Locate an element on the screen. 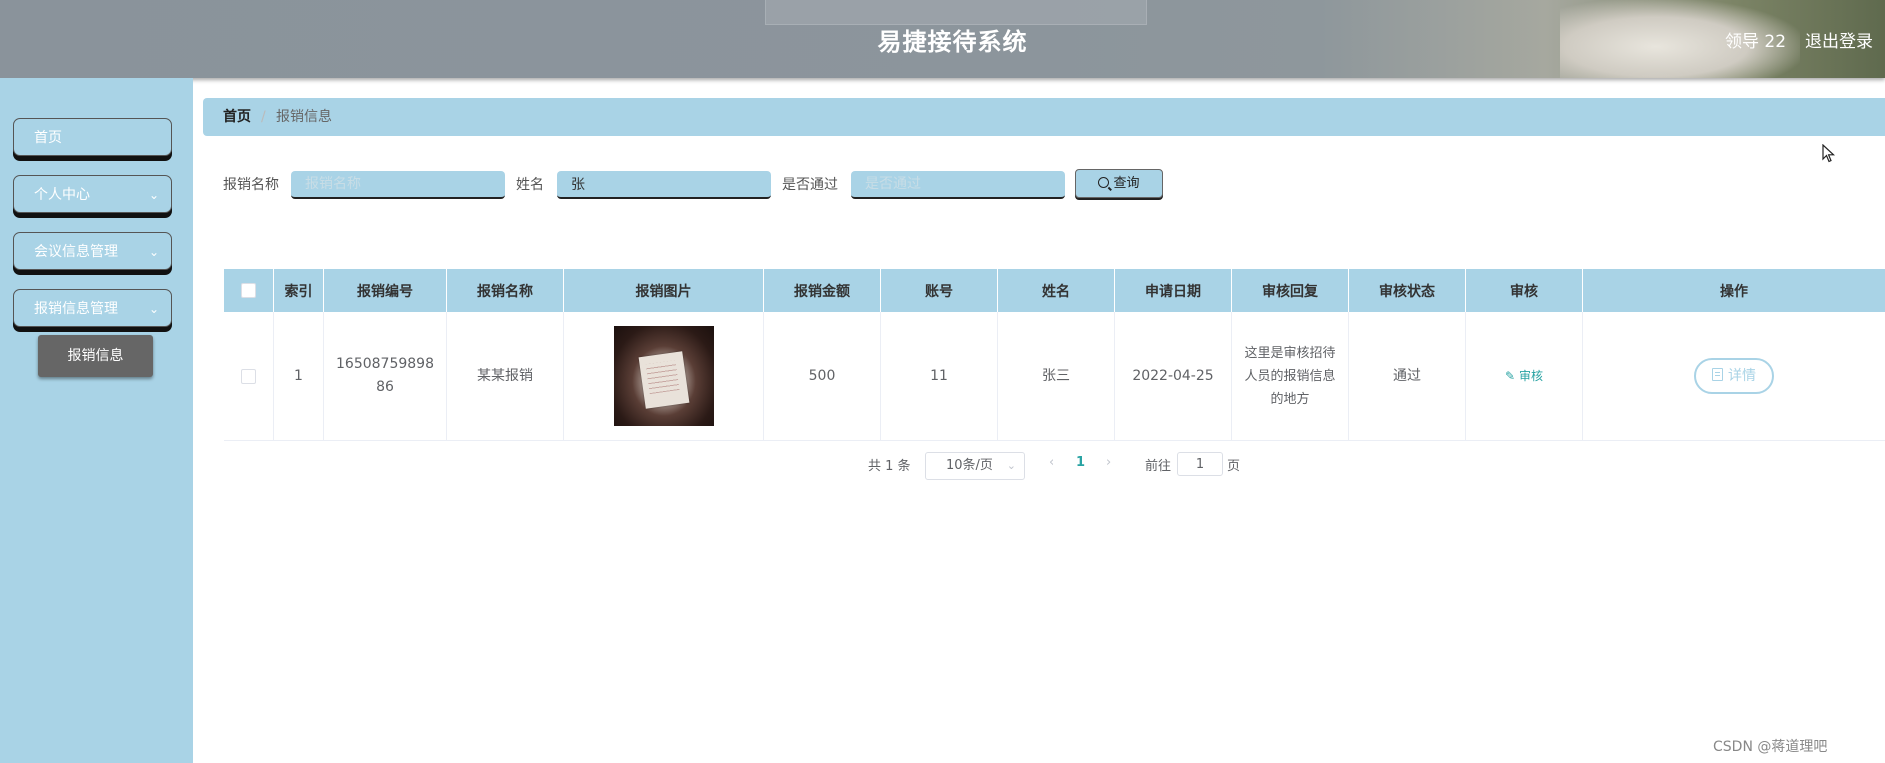 The width and height of the screenshot is (1885, 763). cell-reply: 这里是审核招待人员的报销信息的地方 is located at coordinates (1290, 376).